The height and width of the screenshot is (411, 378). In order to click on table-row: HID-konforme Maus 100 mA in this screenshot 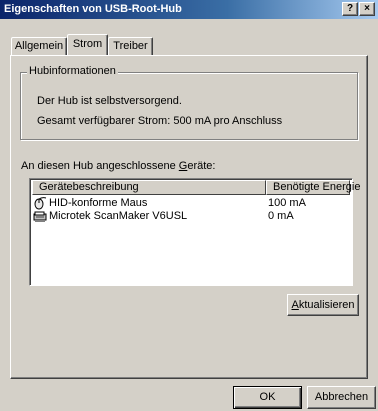, I will do `click(191, 203)`.